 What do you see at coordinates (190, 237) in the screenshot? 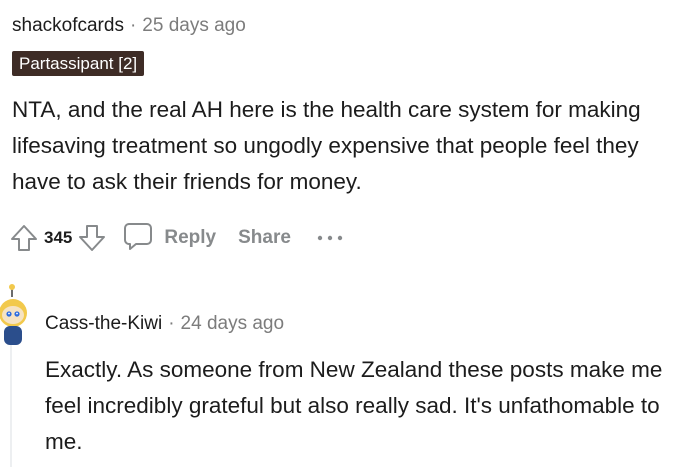
I see `reply-label: Reply` at bounding box center [190, 237].